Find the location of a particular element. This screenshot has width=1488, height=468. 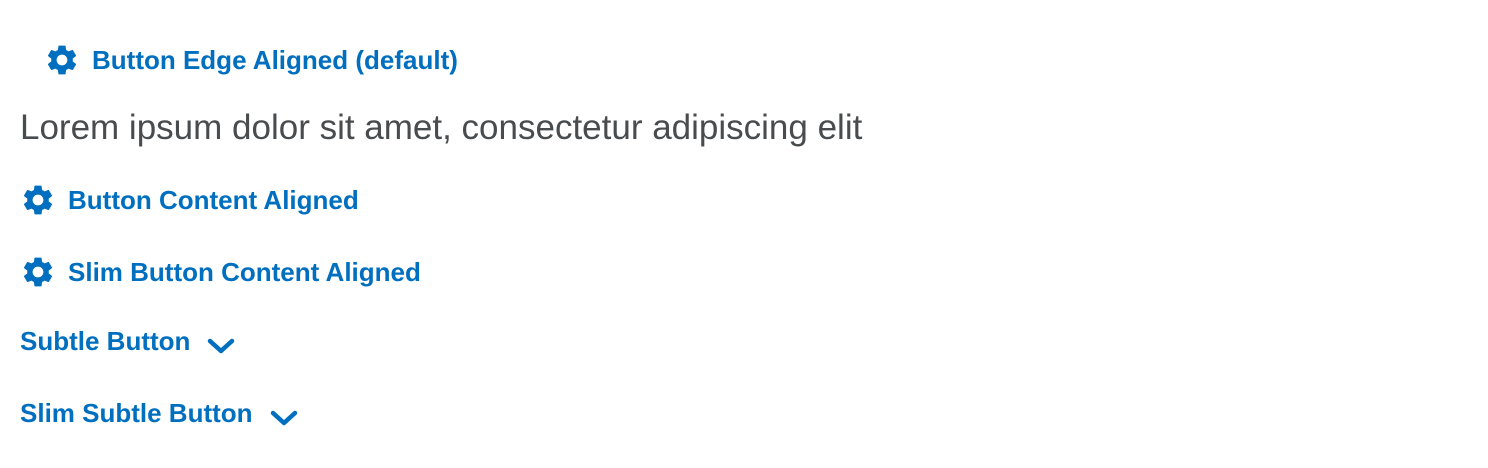

slim-subtle-button: Slim Subtle Button is located at coordinates (159, 413).